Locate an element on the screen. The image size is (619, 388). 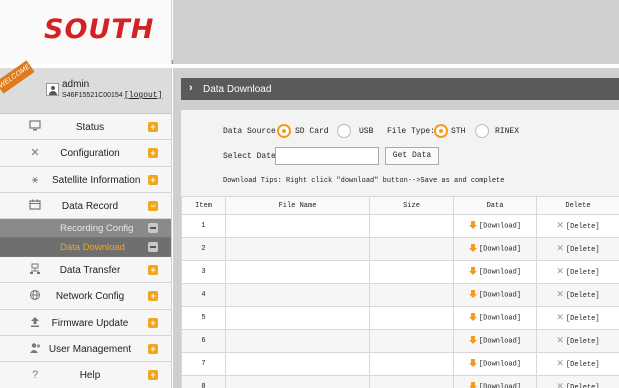
welcome-ribbon: WELCOME is located at coordinates (17, 77).